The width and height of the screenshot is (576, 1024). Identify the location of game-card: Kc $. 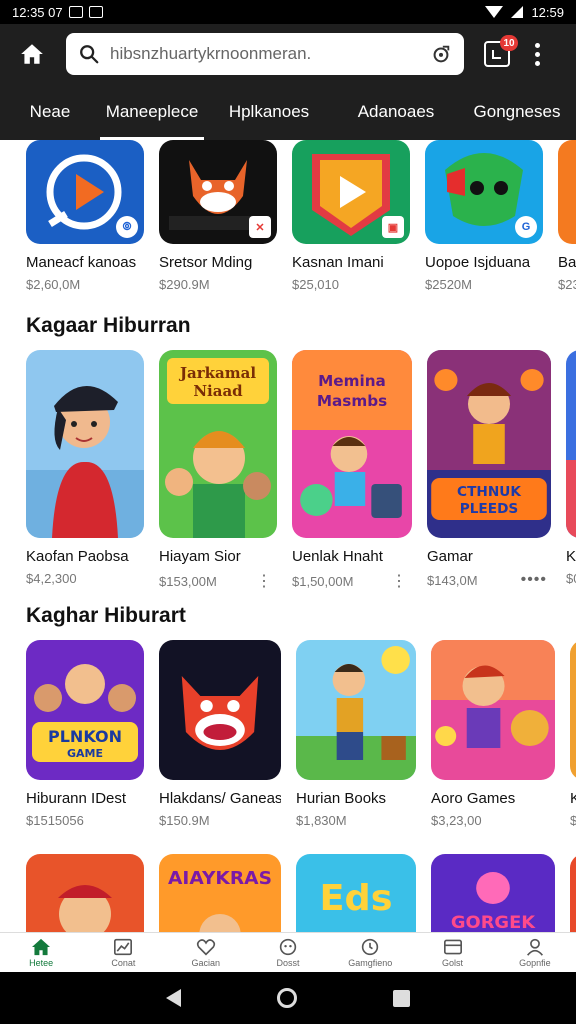
(573, 734).